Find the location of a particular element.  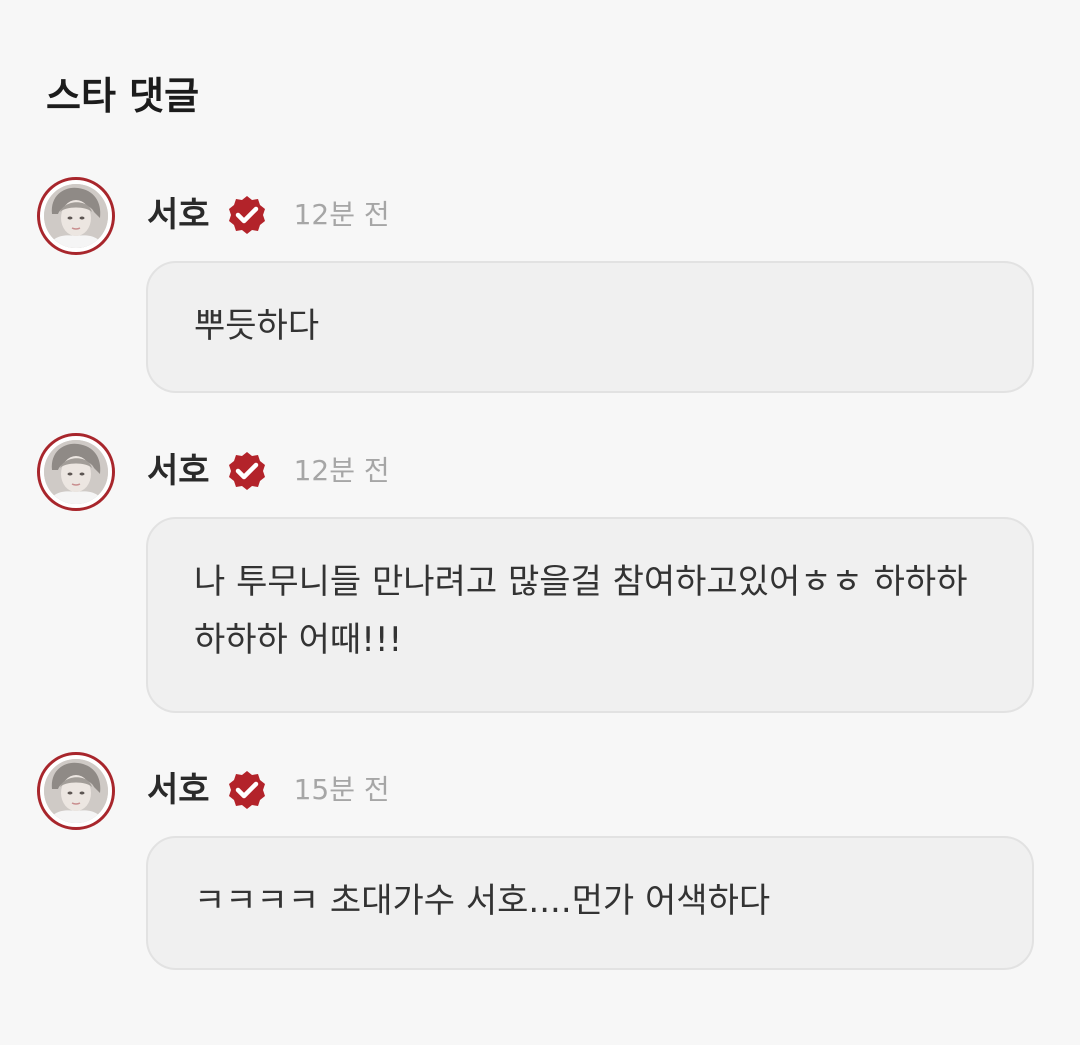

comment-text: 나 투무니들 만나려고 많을걸 참여하고있어ㅎㅎ 하하하하하하 어때!!! is located at coordinates (581, 611).